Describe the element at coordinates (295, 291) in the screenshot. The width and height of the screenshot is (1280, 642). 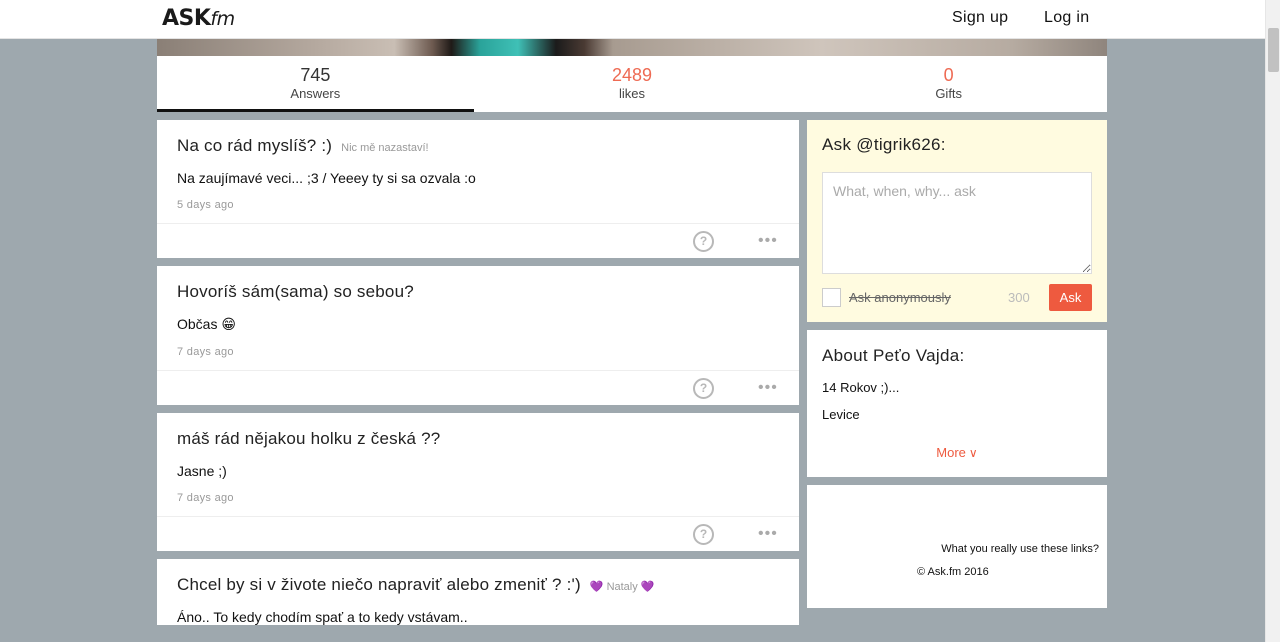
I see `question-title: Hovoríš sám(sama) so sebou?` at that location.